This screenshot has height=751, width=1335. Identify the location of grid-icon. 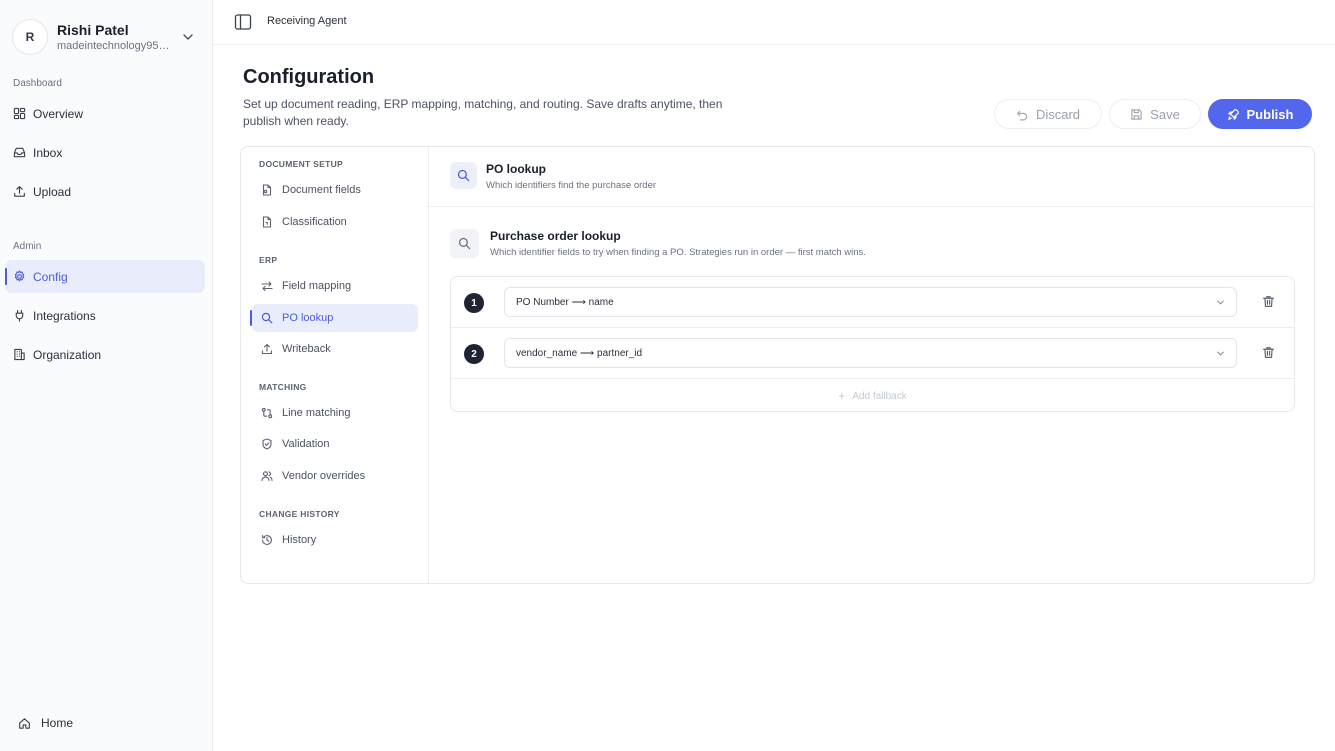
(19, 113).